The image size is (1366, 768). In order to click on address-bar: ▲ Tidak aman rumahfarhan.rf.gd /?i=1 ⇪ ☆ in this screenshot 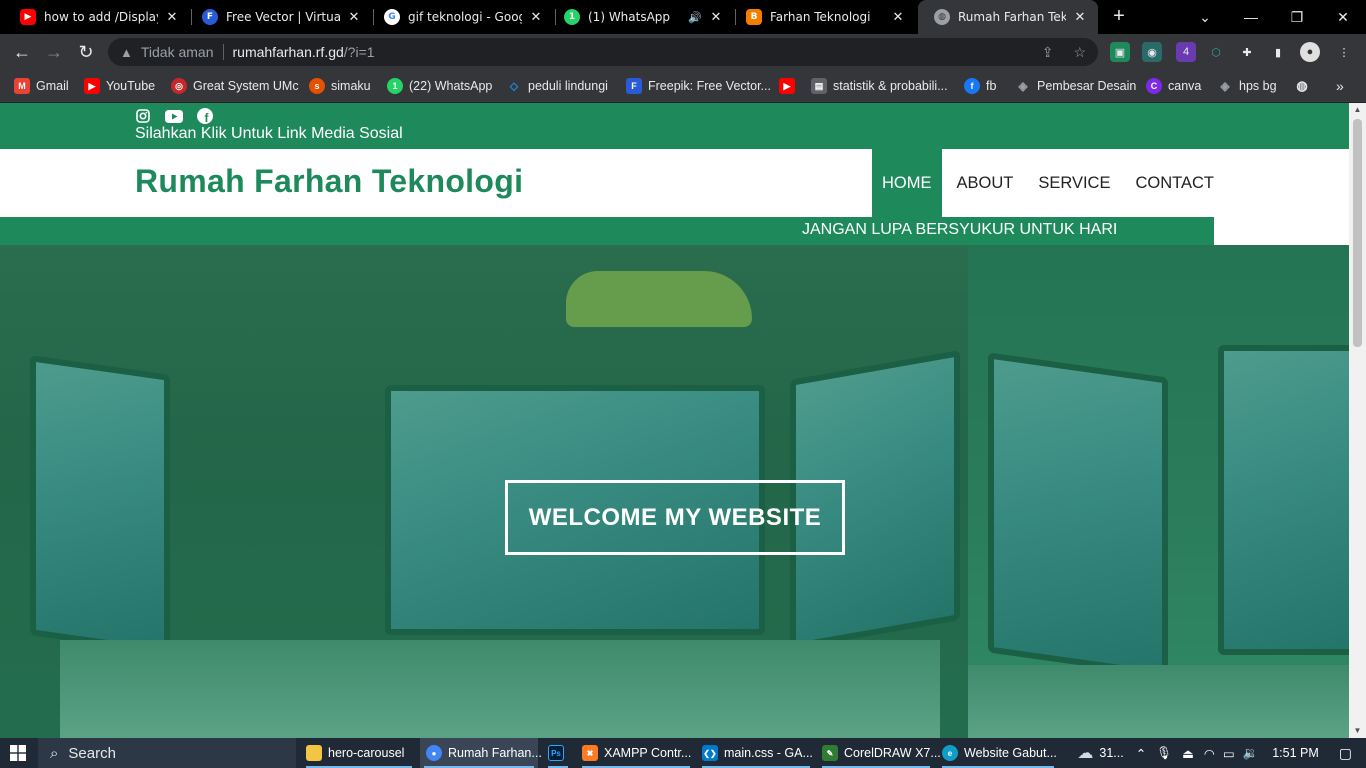, I will do `click(603, 52)`.